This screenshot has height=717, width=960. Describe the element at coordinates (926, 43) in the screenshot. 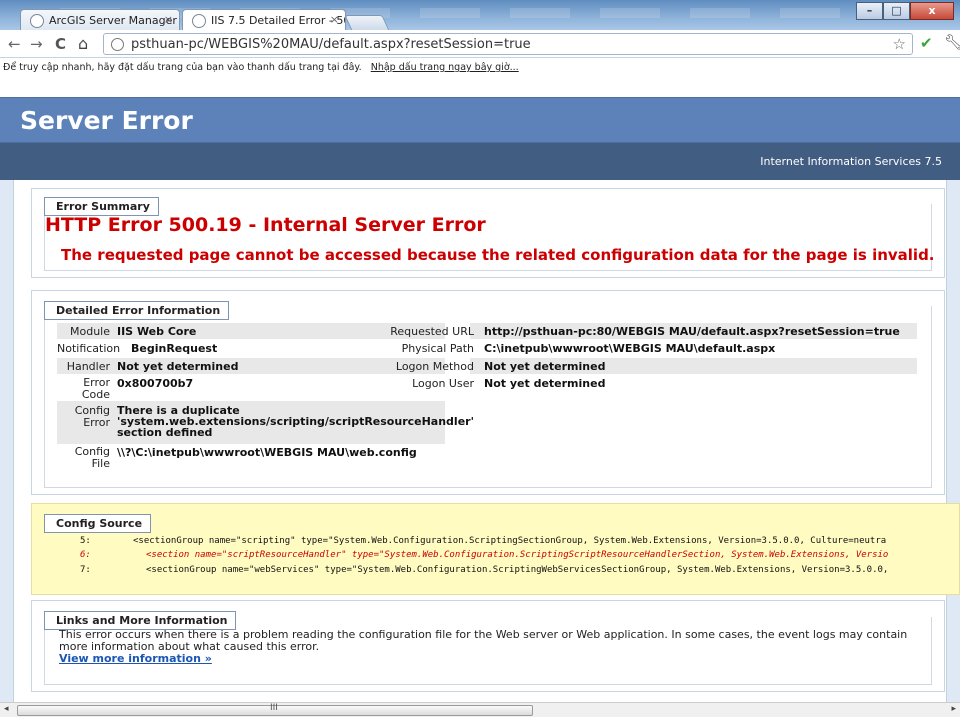

I see `checkmark-icon: ✔` at that location.